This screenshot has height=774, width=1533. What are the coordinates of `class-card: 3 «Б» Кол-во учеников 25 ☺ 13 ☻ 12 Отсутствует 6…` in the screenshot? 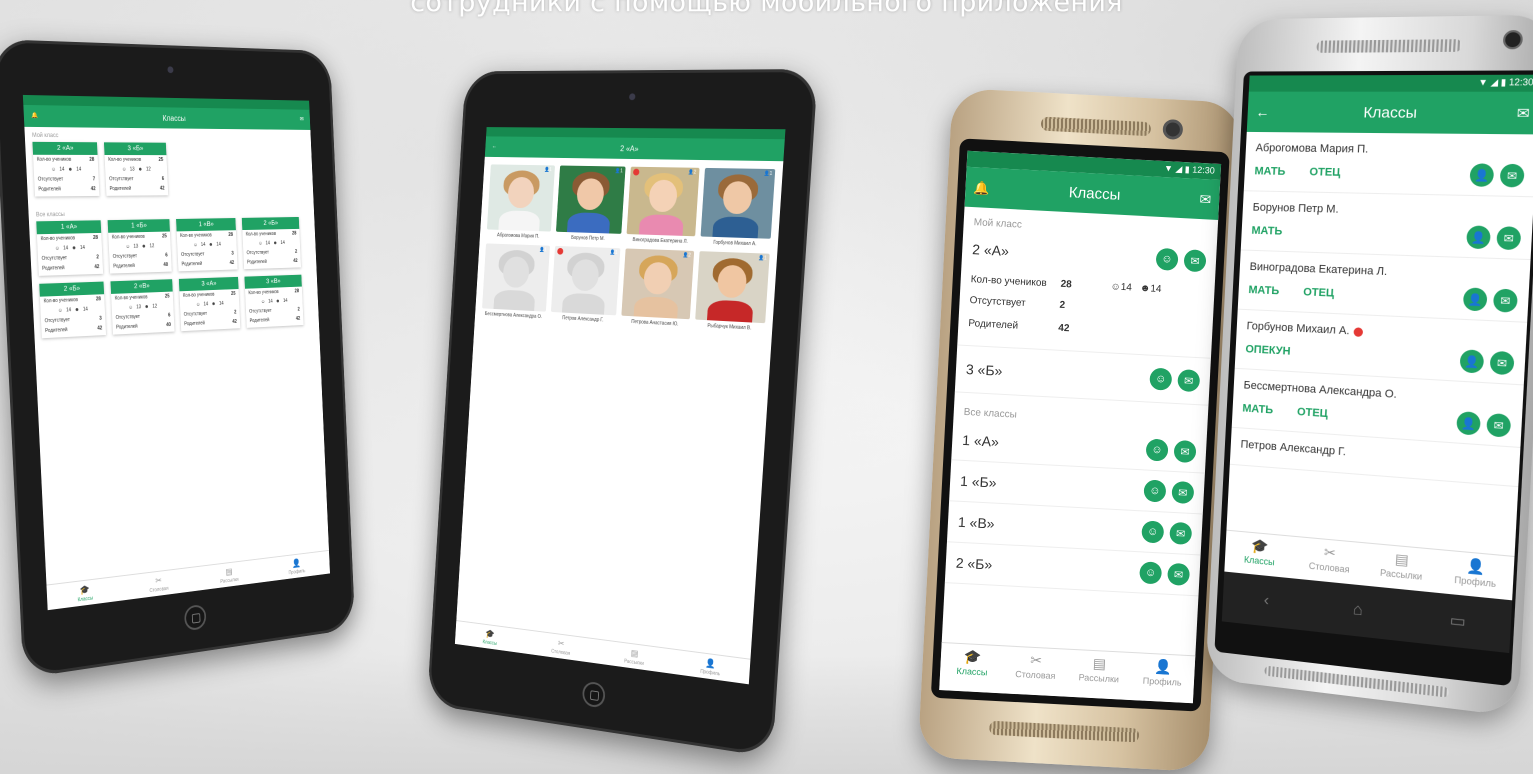 It's located at (136, 169).